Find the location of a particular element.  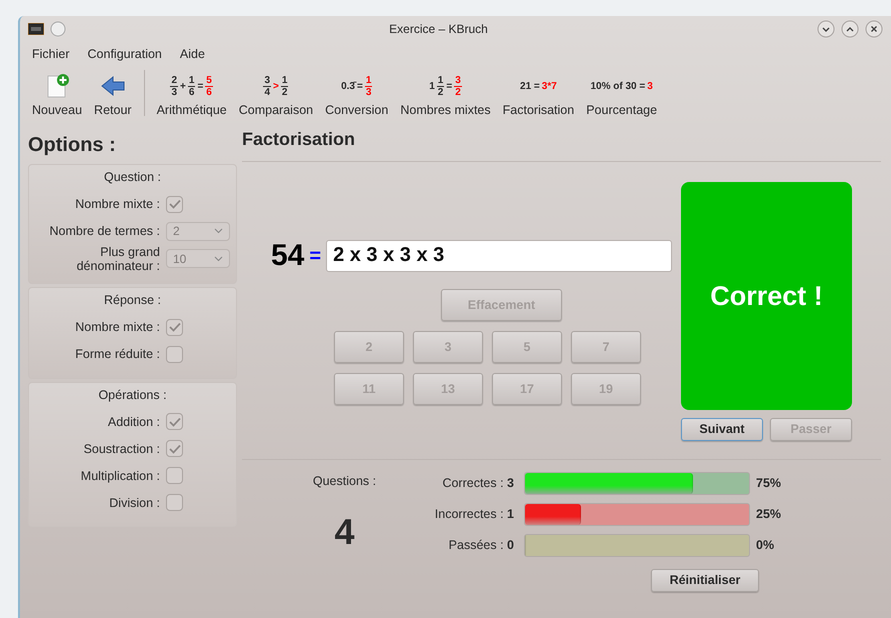

formula-text: 21 = is located at coordinates (530, 87).